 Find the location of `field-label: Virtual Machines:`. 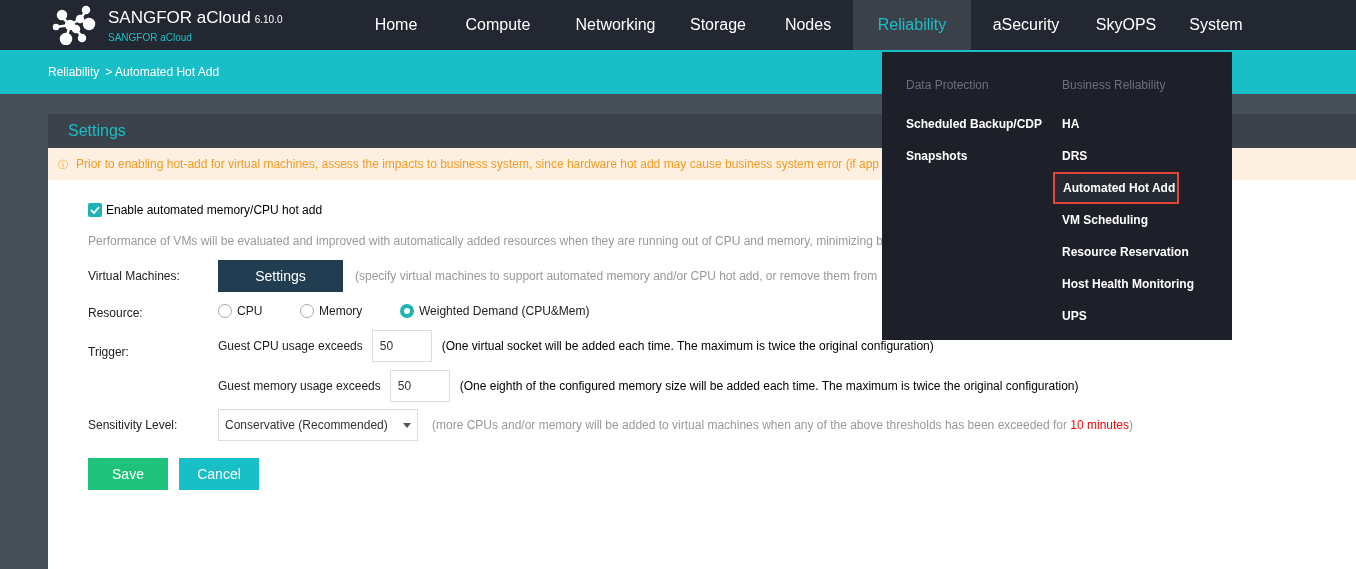

field-label: Virtual Machines: is located at coordinates (134, 276).